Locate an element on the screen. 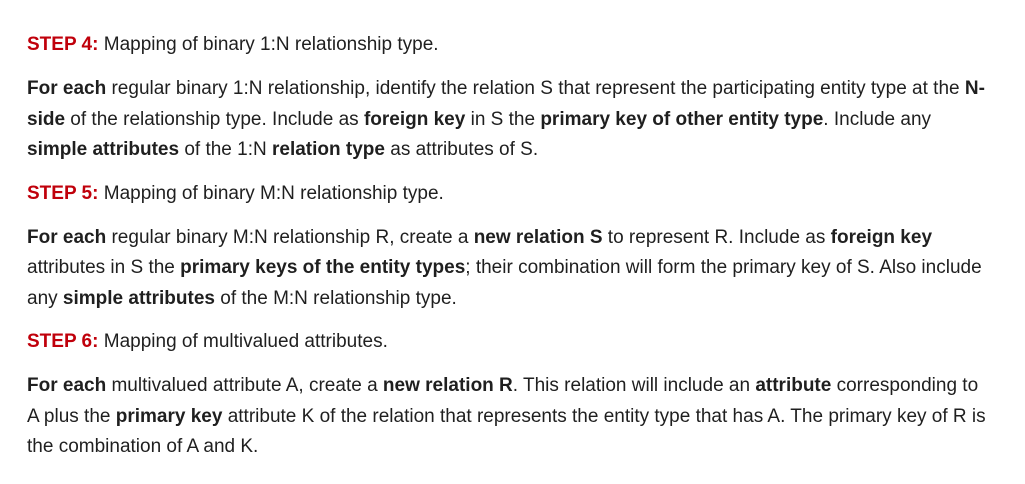 The height and width of the screenshot is (484, 1025). text-run: of the M:N relationship type. is located at coordinates (335, 298).